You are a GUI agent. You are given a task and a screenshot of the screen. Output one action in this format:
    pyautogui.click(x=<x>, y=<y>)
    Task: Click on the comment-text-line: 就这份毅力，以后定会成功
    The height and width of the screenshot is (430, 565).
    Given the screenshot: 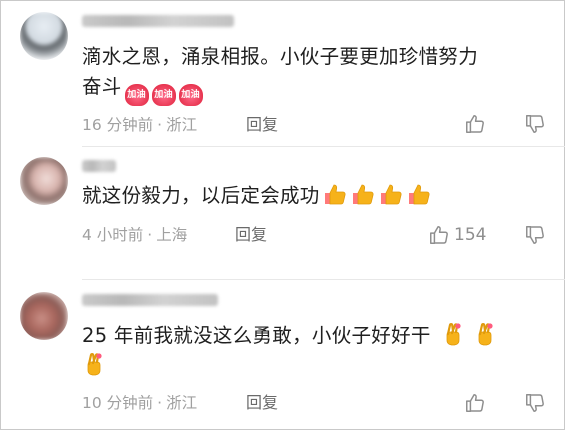 What is the action you would take?
    pyautogui.click(x=201, y=195)
    